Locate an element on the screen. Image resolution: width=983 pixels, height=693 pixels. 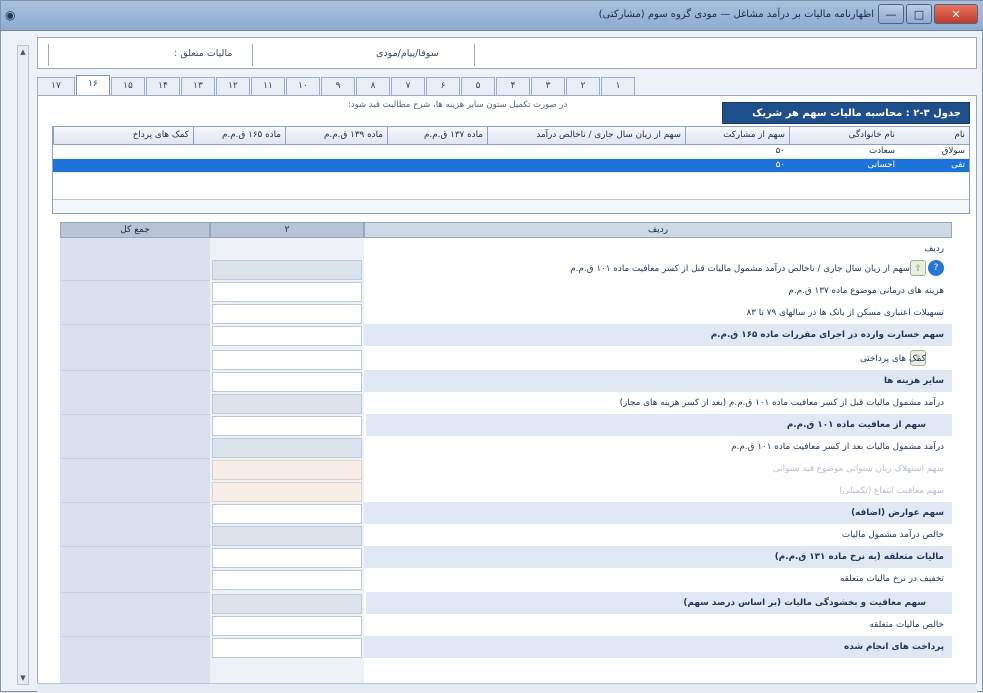
tab-9: ۹ is located at coordinates (338, 86).